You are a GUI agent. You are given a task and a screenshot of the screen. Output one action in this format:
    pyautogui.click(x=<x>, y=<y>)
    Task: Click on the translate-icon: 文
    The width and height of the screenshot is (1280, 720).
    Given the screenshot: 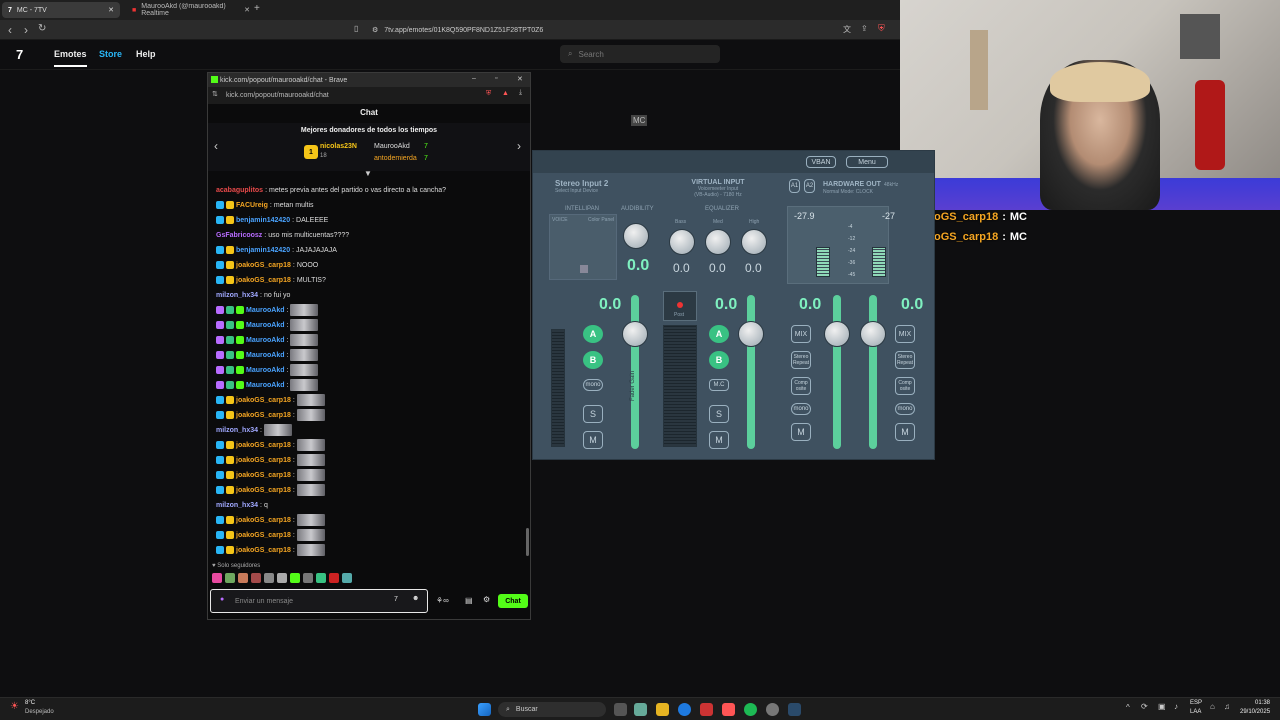 What is the action you would take?
    pyautogui.click(x=847, y=29)
    